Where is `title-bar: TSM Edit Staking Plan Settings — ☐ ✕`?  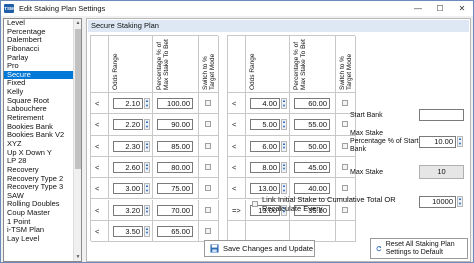
title-bar: TSM Edit Staking Plan Settings — ☐ ✕ is located at coordinates (237, 8).